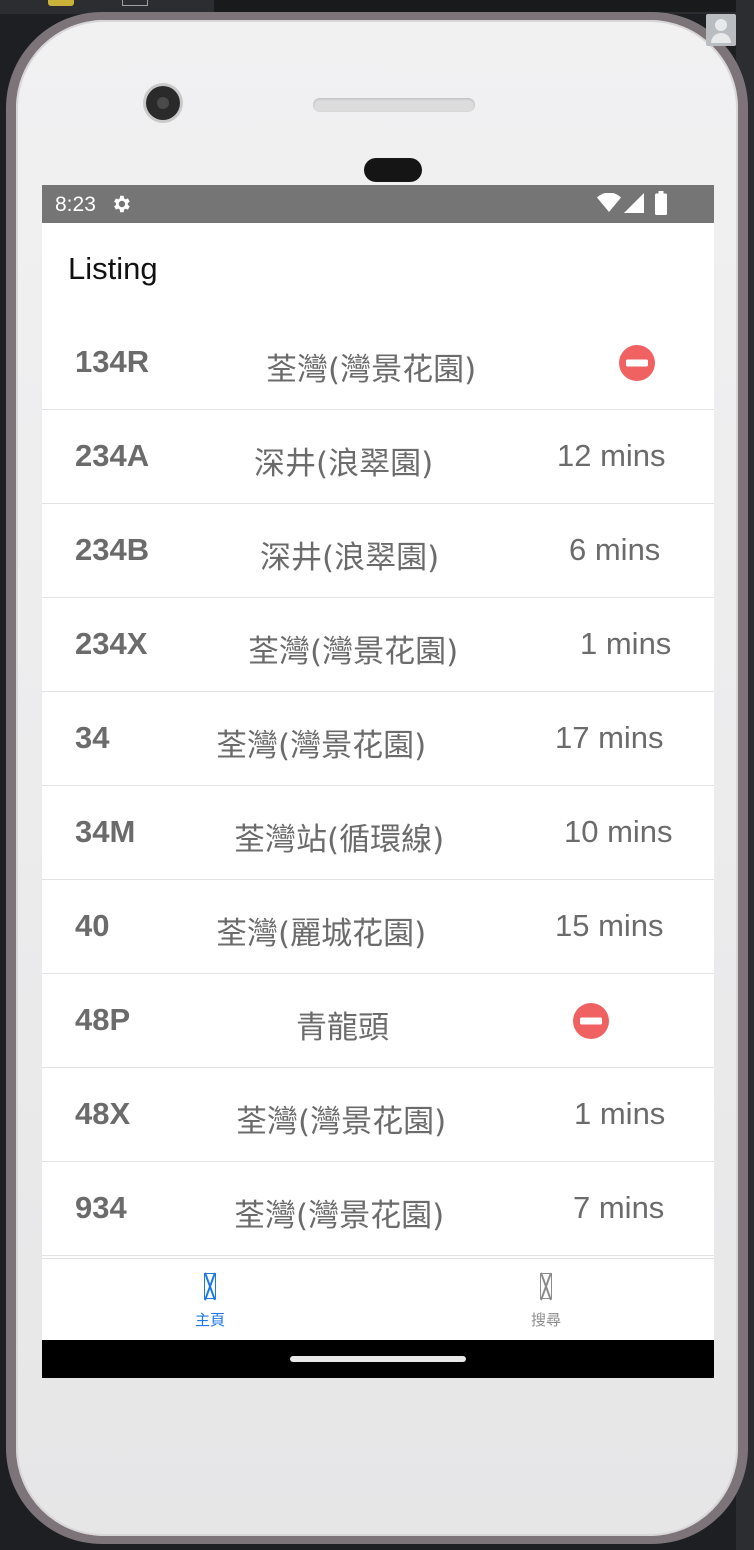 This screenshot has width=754, height=1550. I want to click on list-item: 934 荃灣(灣景花園) 7 mins, so click(378, 1209).